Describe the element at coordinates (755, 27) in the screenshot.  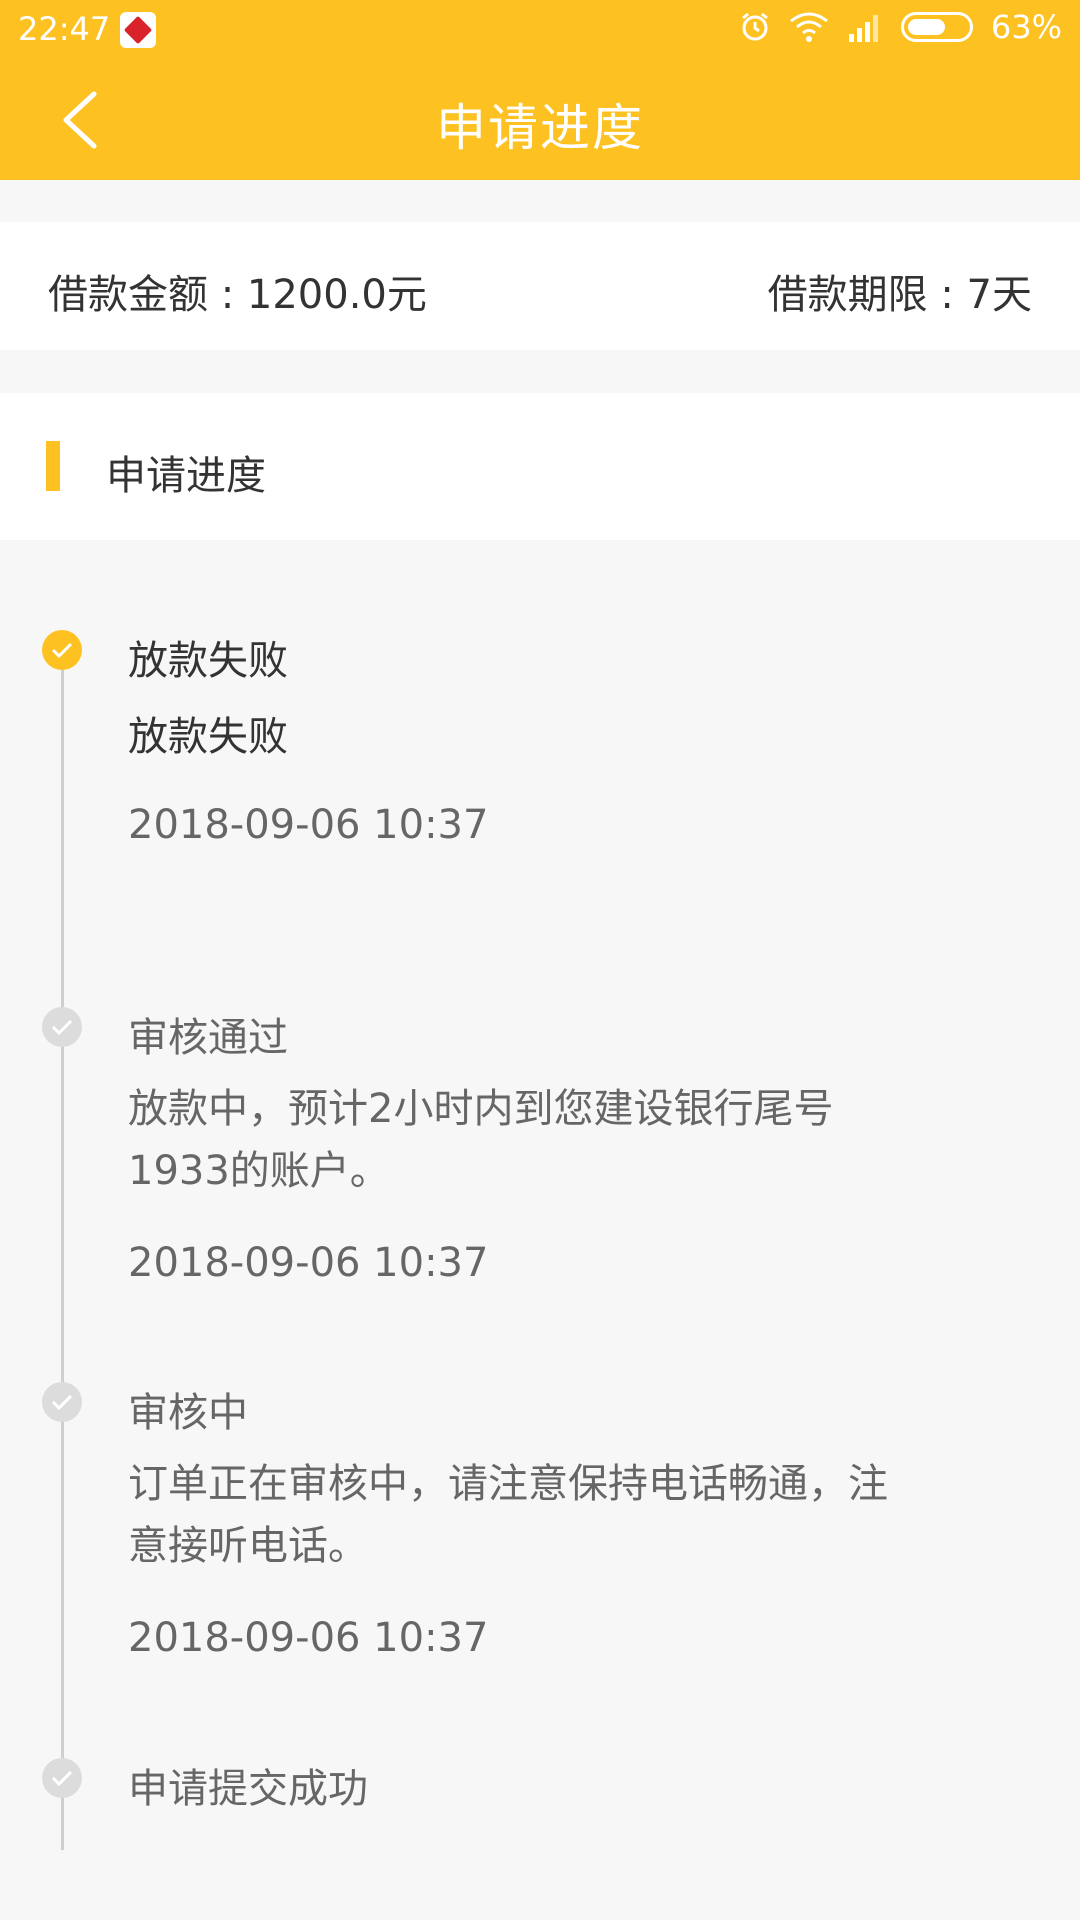
I see `alarm-icon` at that location.